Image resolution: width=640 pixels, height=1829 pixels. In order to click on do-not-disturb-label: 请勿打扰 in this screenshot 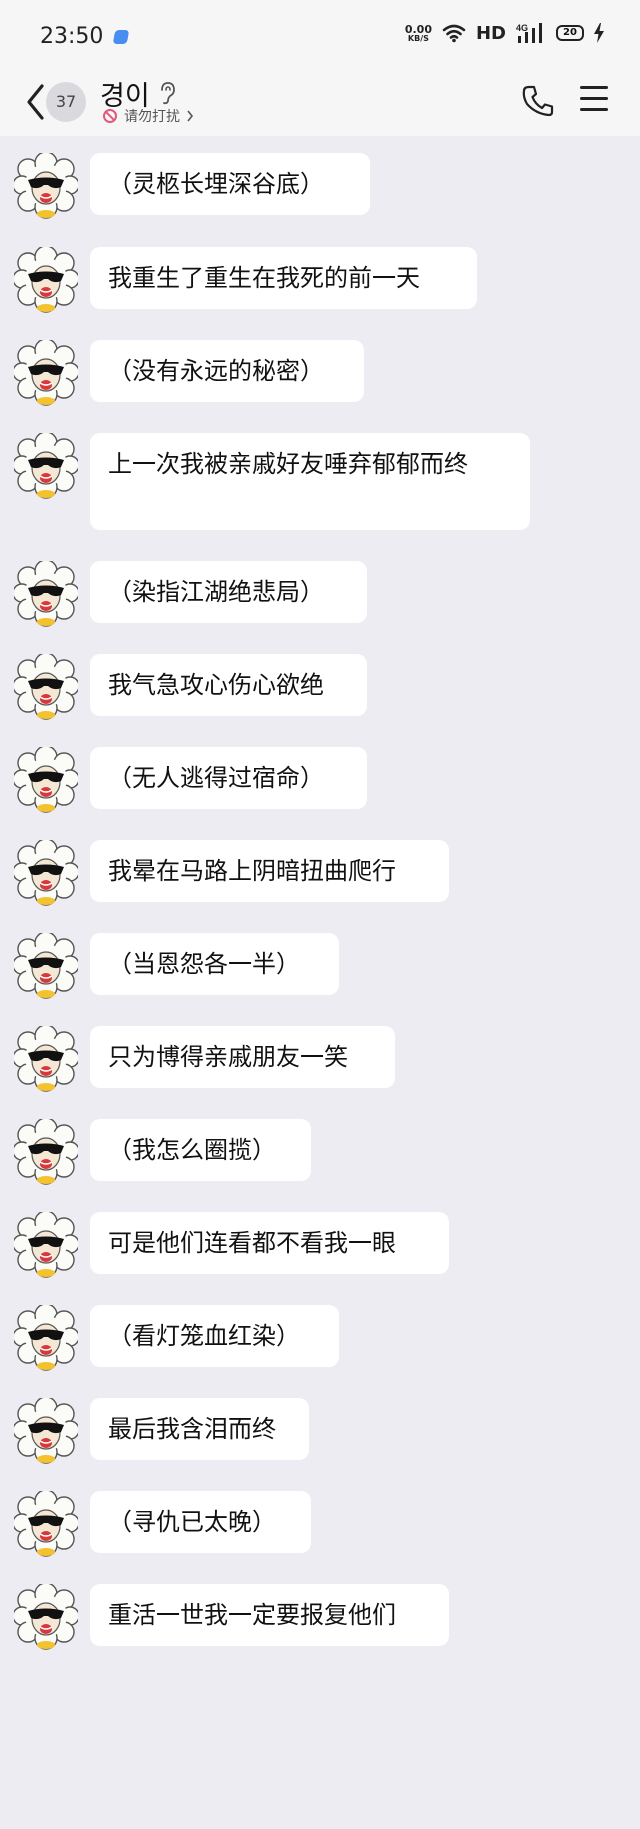, I will do `click(152, 117)`.